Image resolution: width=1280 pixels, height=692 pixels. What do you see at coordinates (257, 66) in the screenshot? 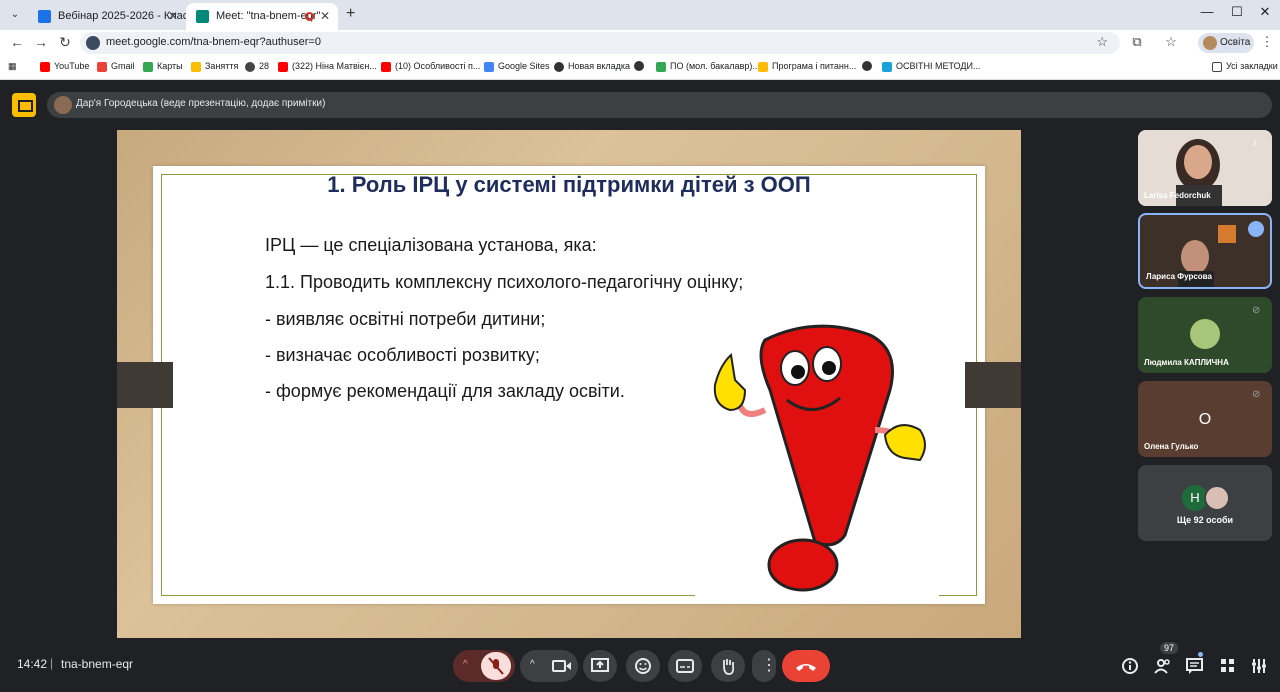
I see `bookmark-28: 28` at bounding box center [257, 66].